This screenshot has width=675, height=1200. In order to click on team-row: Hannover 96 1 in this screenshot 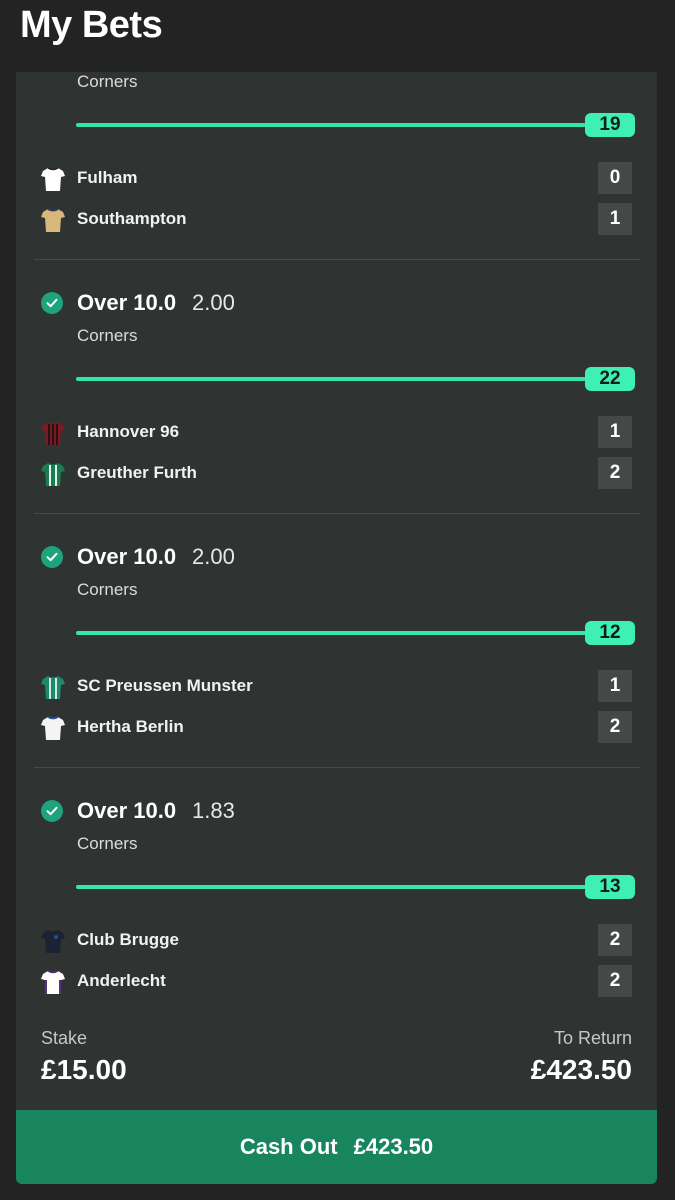, I will do `click(336, 433)`.